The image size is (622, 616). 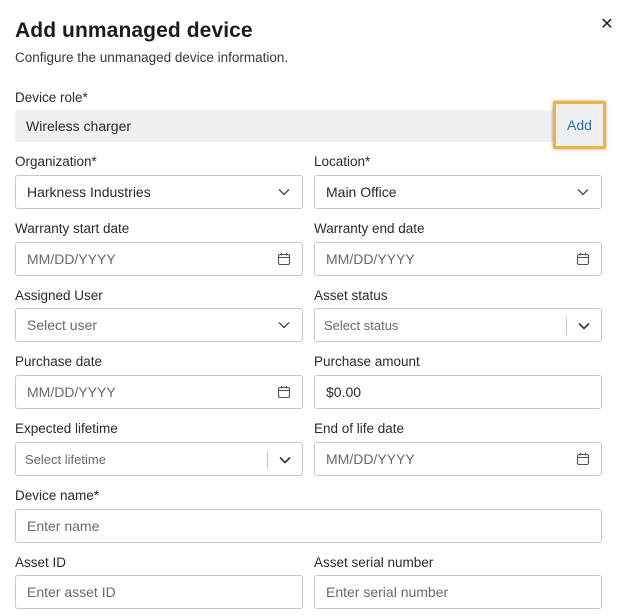 What do you see at coordinates (344, 392) in the screenshot?
I see `purchase-amount-value: $0.00` at bounding box center [344, 392].